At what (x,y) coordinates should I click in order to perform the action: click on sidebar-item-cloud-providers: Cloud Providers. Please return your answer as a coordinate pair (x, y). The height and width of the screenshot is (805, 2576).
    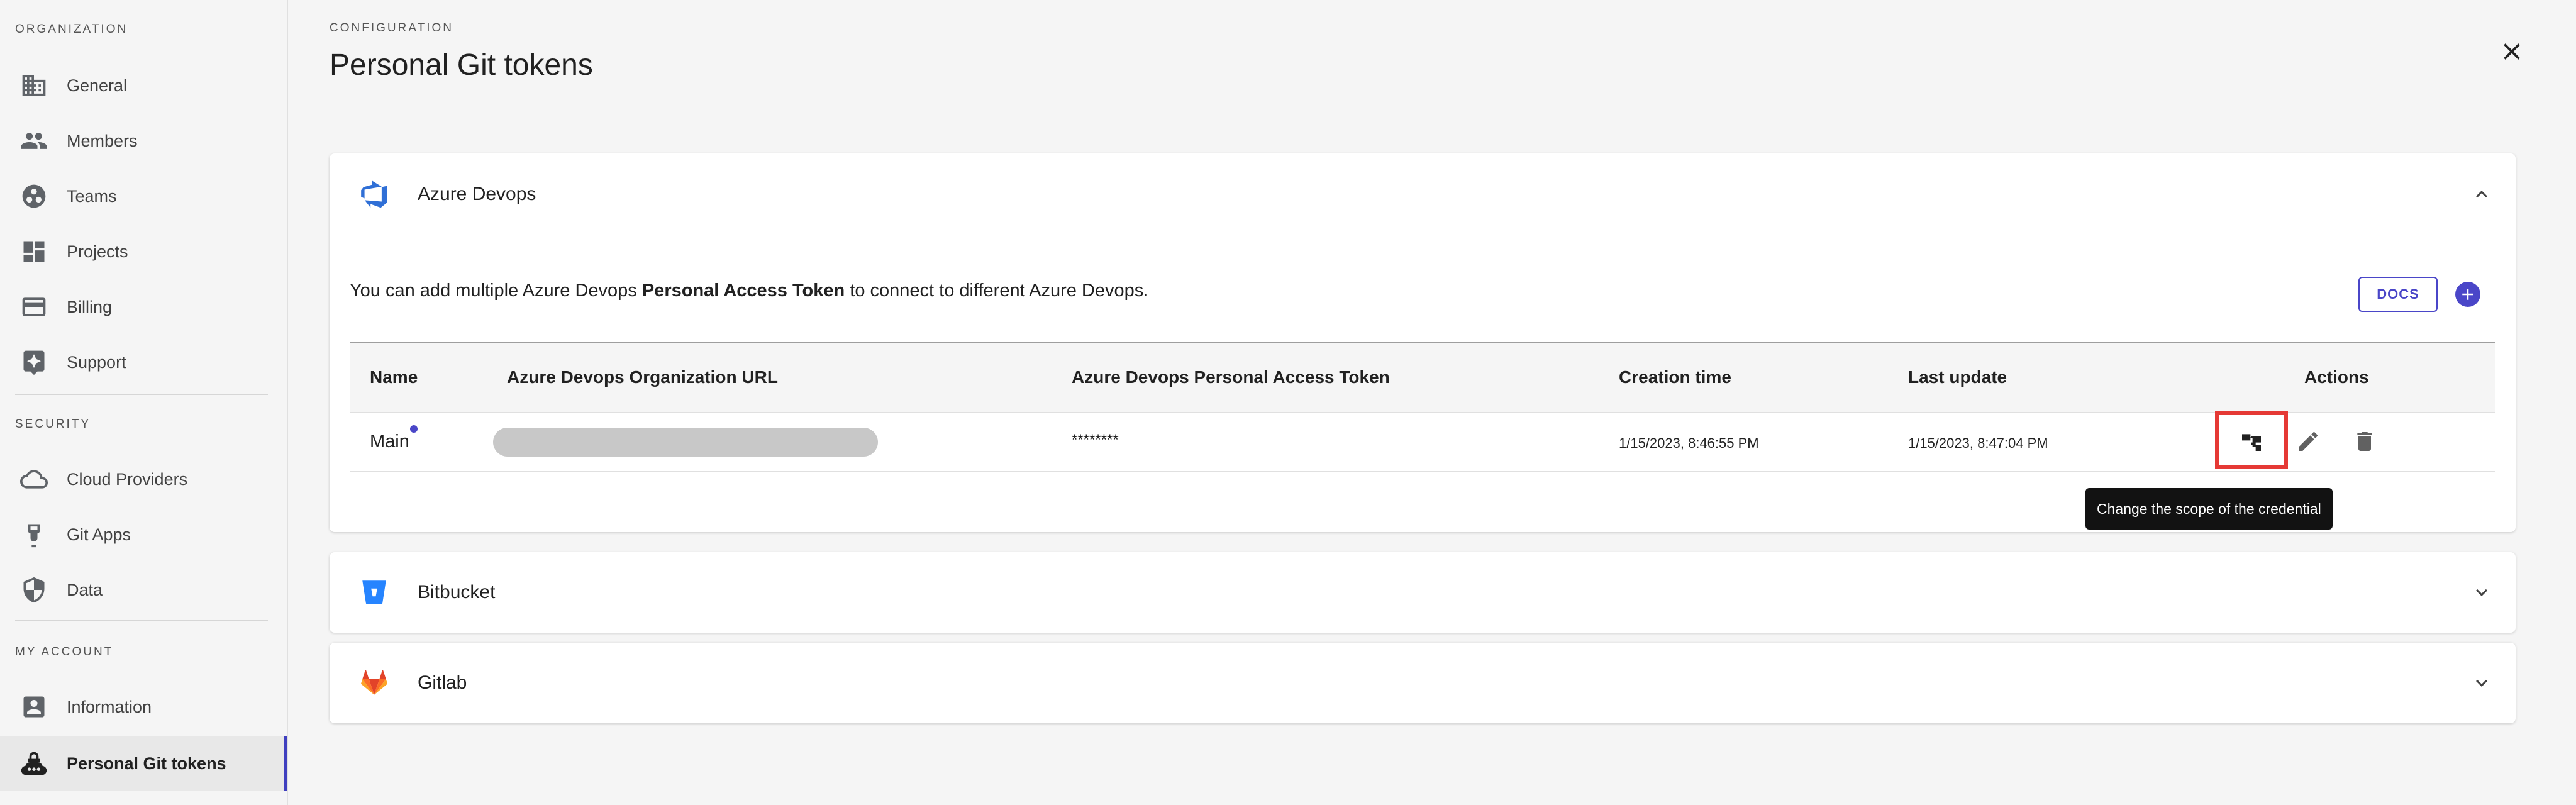
    Looking at the image, I should click on (143, 479).